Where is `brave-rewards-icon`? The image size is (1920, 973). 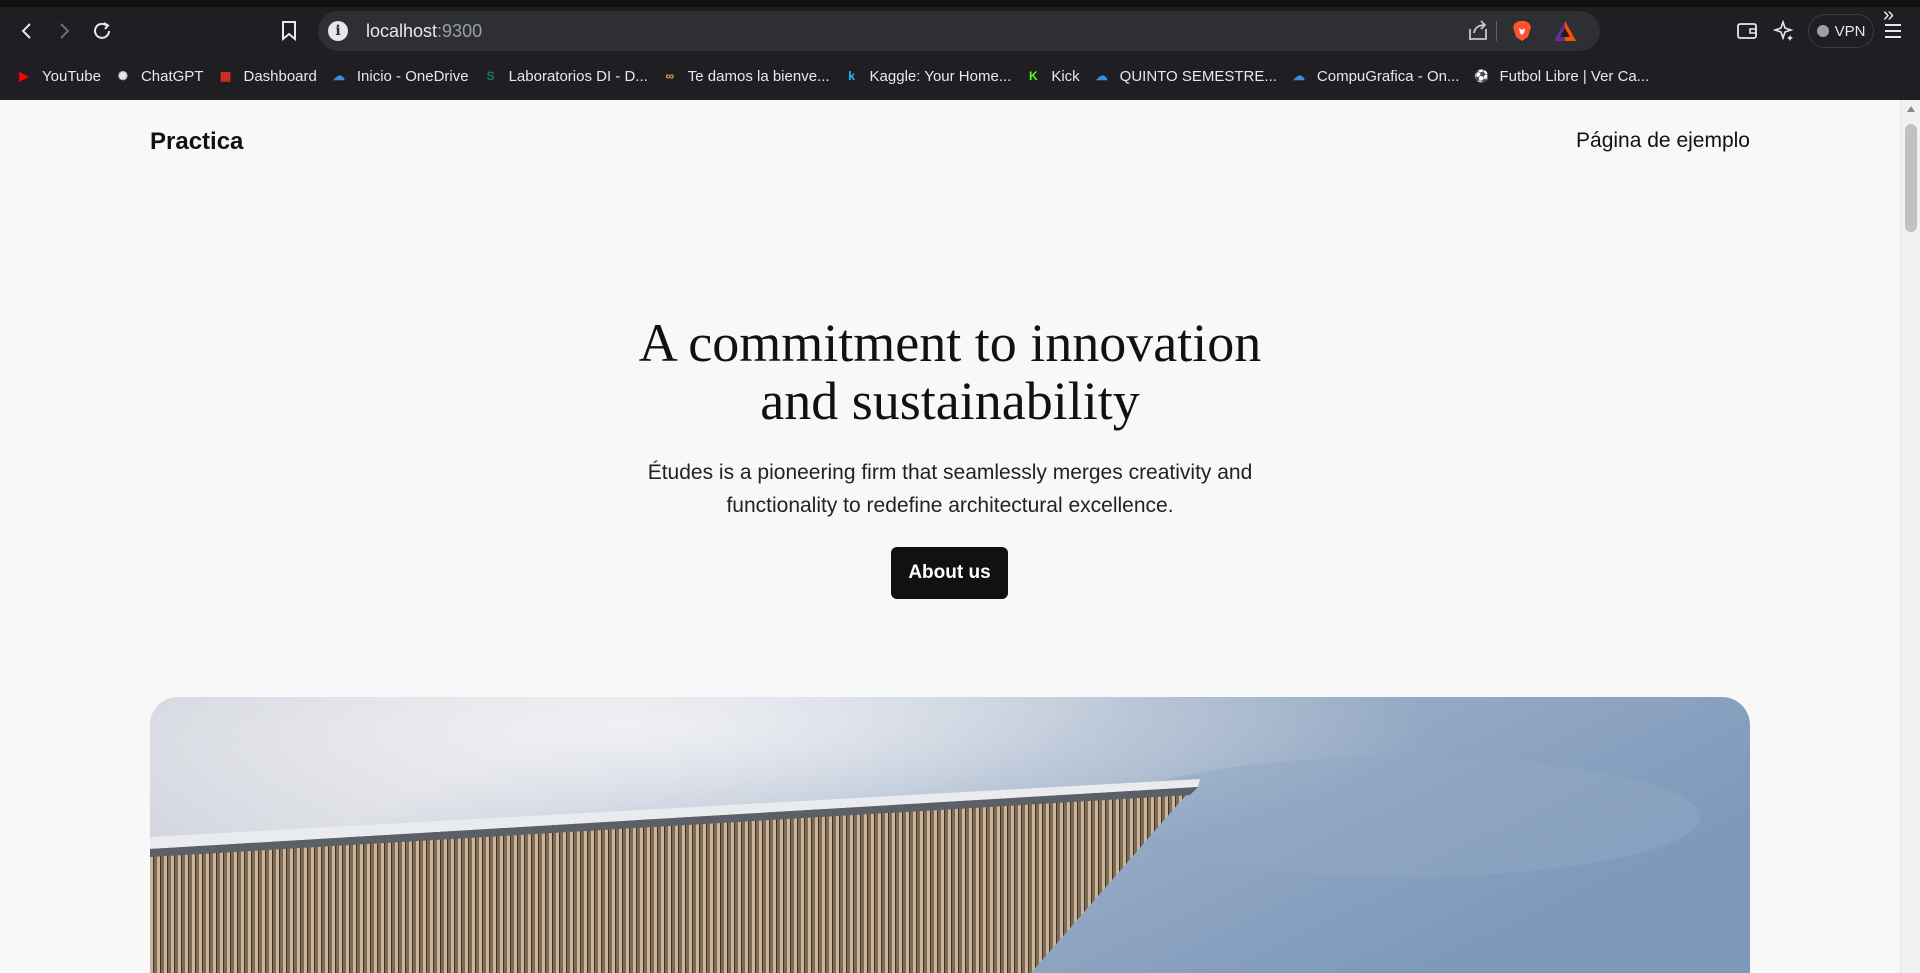 brave-rewards-icon is located at coordinates (1565, 31).